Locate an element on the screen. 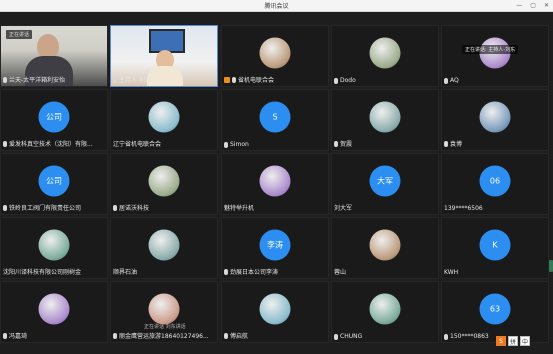 The height and width of the screenshot is (354, 553). participant-tile: 公司 铁岭良工阀门有限责任公司 is located at coordinates (54, 184).